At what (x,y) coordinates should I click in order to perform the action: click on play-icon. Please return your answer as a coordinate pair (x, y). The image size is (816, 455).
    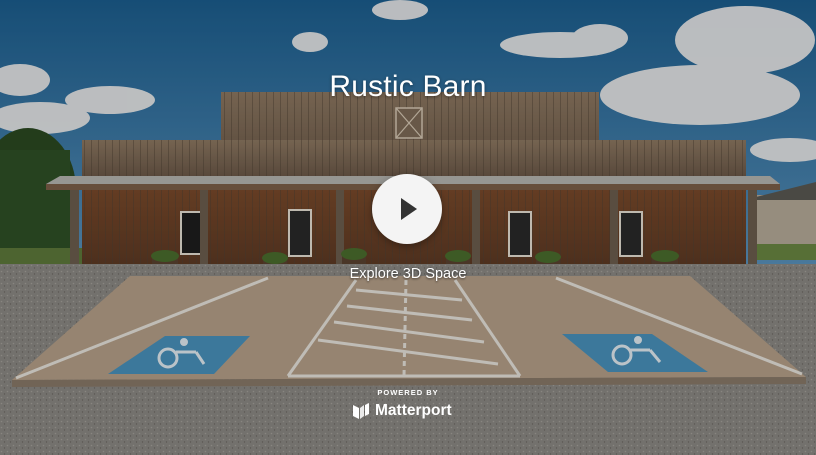
    Looking at the image, I should click on (409, 209).